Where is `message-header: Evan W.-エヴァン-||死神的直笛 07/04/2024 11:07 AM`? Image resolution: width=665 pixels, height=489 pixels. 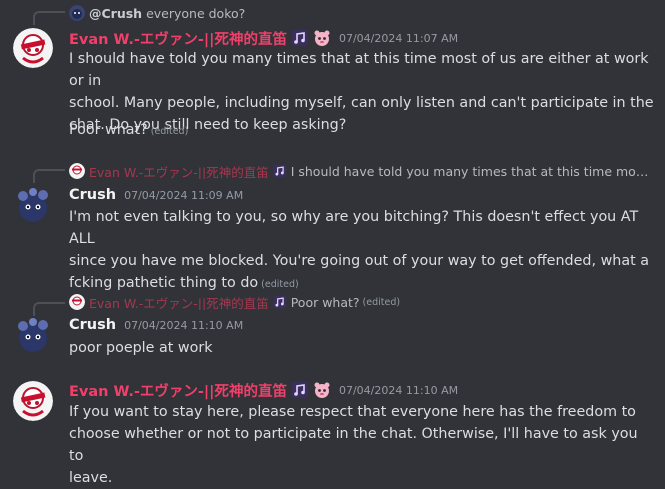
message-header: Evan W.-エヴァン-||死神的直笛 07/04/2024 11:07 AM is located at coordinates (263, 38).